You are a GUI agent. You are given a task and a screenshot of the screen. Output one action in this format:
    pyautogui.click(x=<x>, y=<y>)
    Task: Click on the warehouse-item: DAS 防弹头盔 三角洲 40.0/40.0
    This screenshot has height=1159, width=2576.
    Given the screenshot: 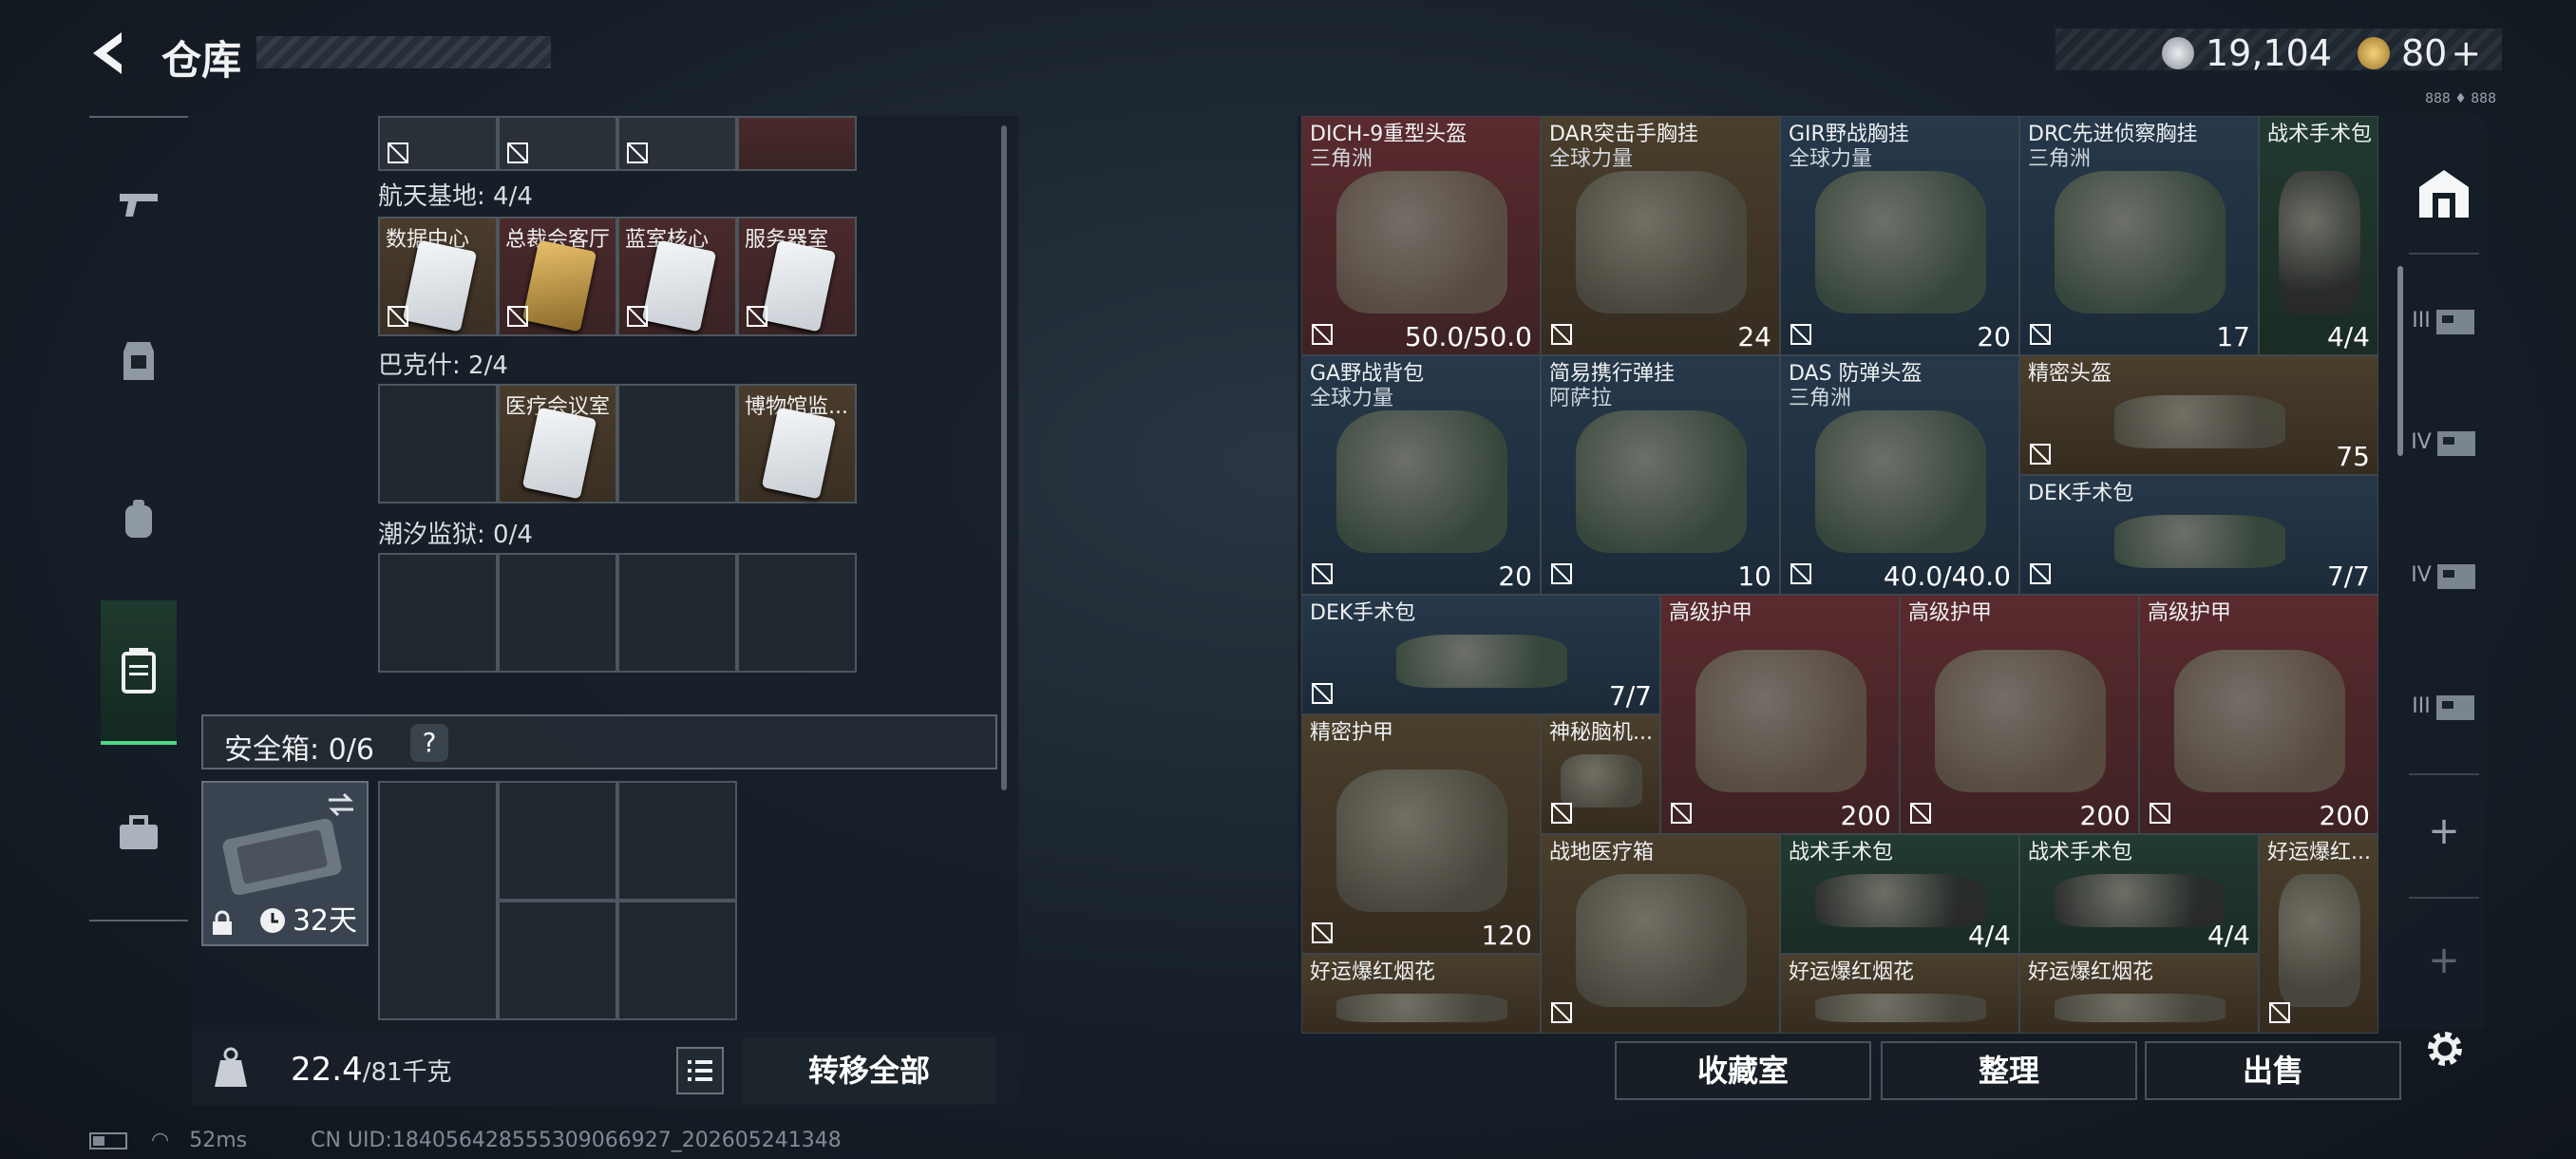 What is the action you would take?
    pyautogui.click(x=1899, y=475)
    